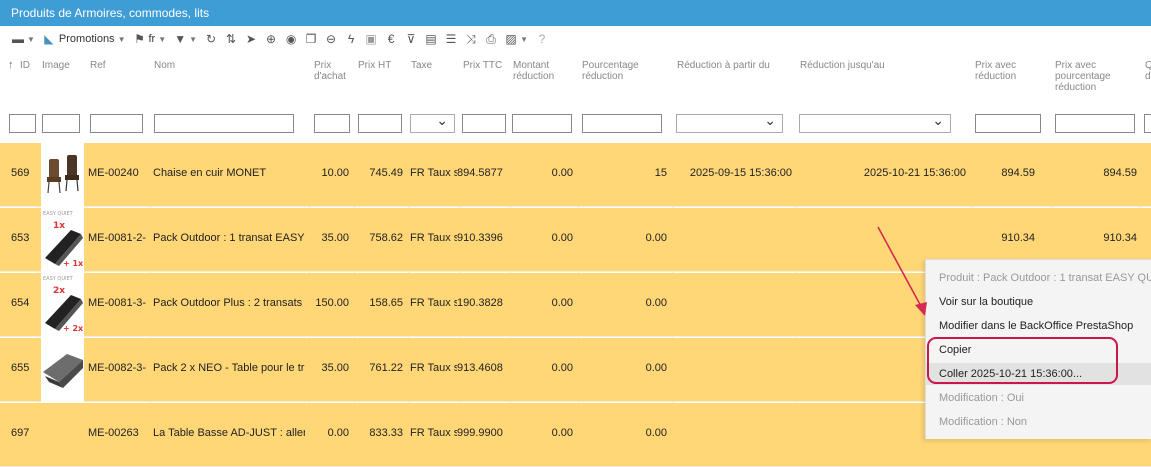  Describe the element at coordinates (379, 238) in the screenshot. I see `cell-prix-ht: 758.62` at that location.